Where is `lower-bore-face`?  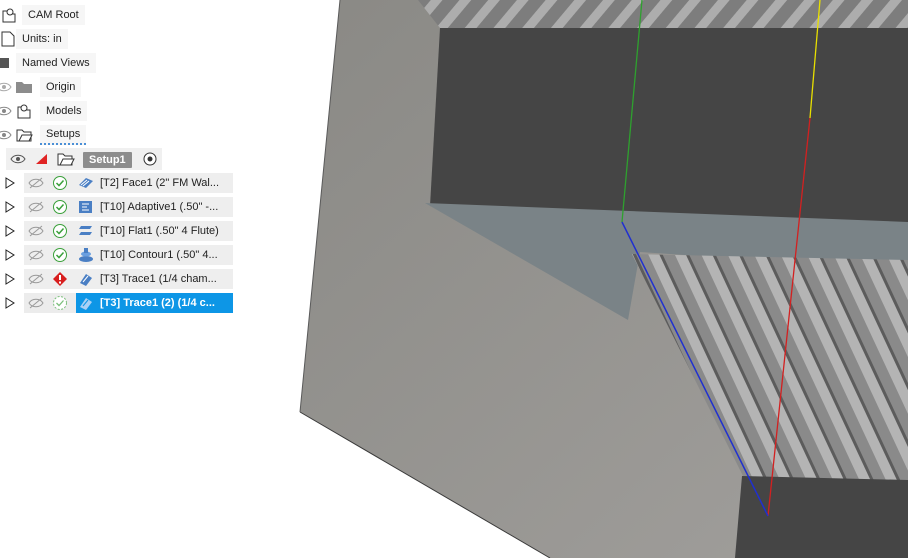 lower-bore-face is located at coordinates (821, 517).